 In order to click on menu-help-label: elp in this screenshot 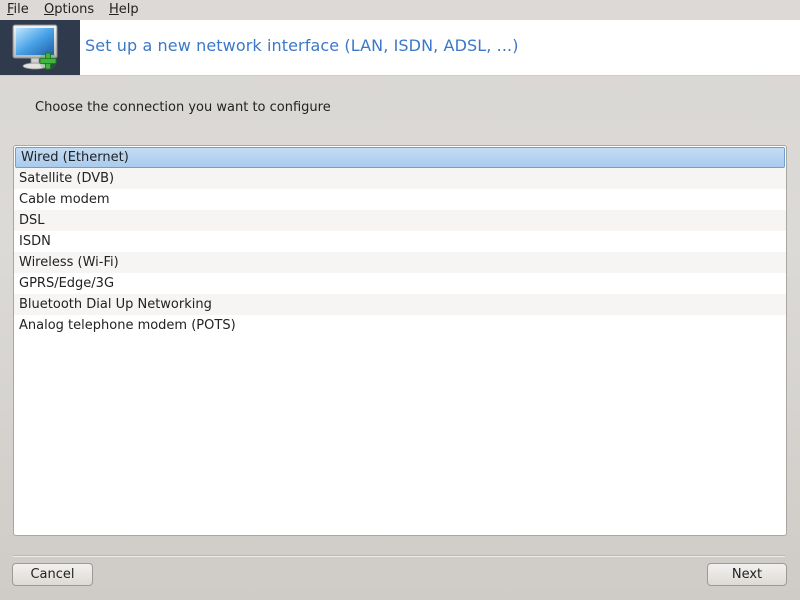, I will do `click(128, 9)`.